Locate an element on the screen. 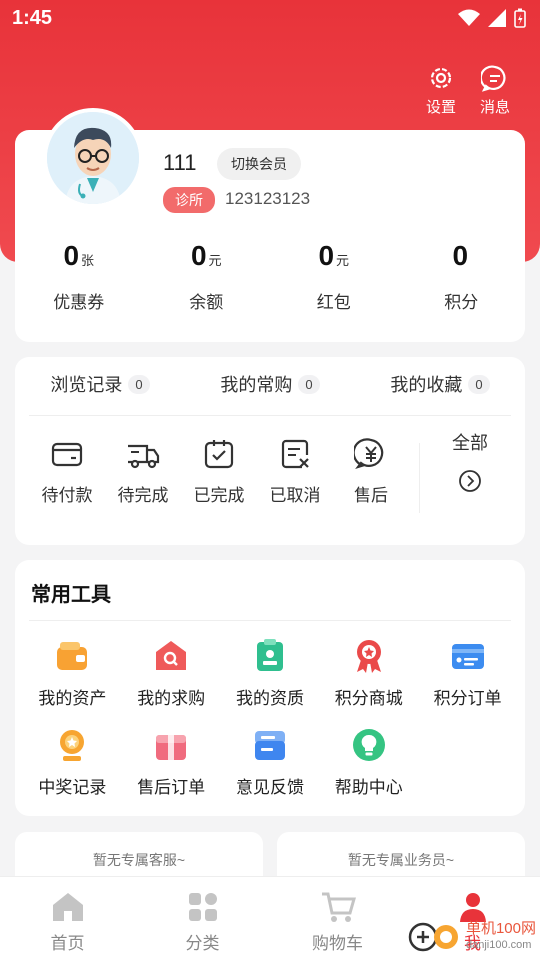 The width and height of the screenshot is (540, 960). tool-label: 我的求购 is located at coordinates (171, 698).